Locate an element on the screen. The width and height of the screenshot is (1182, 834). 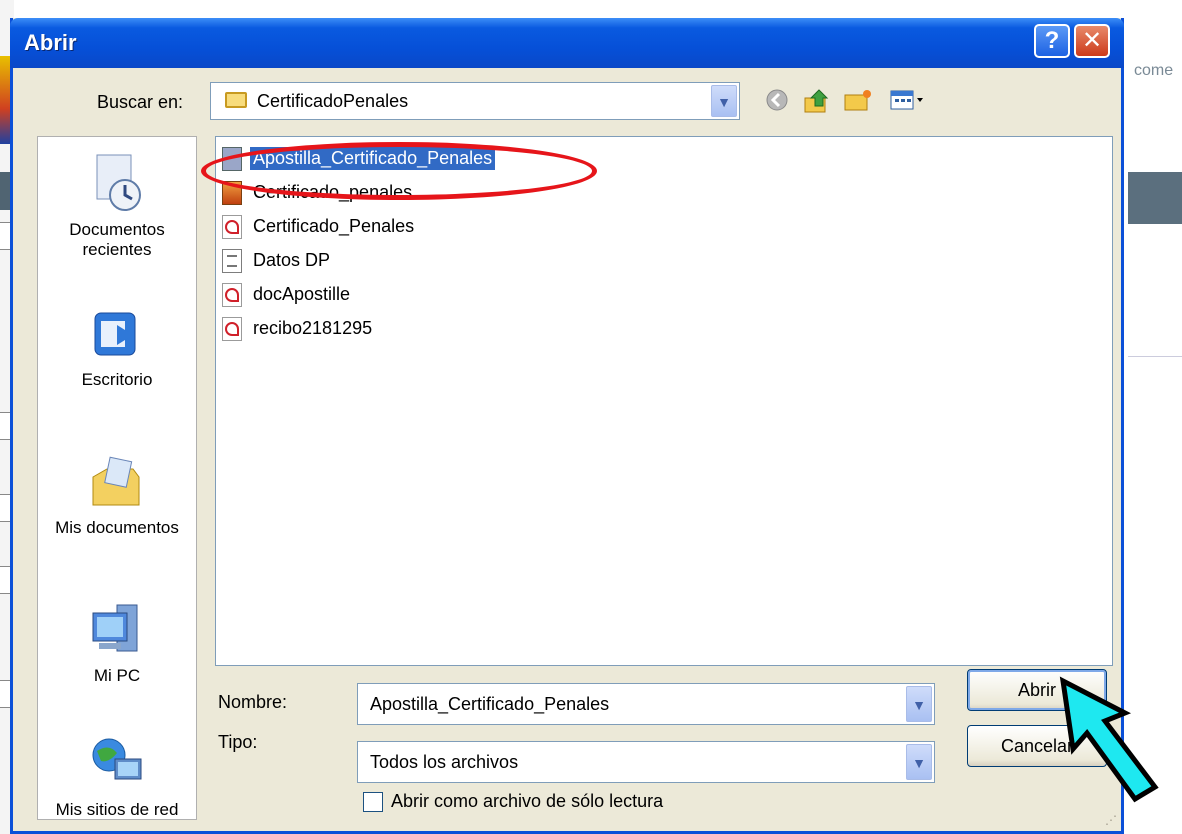
recent-documents-icon is located at coordinates (118, 182).